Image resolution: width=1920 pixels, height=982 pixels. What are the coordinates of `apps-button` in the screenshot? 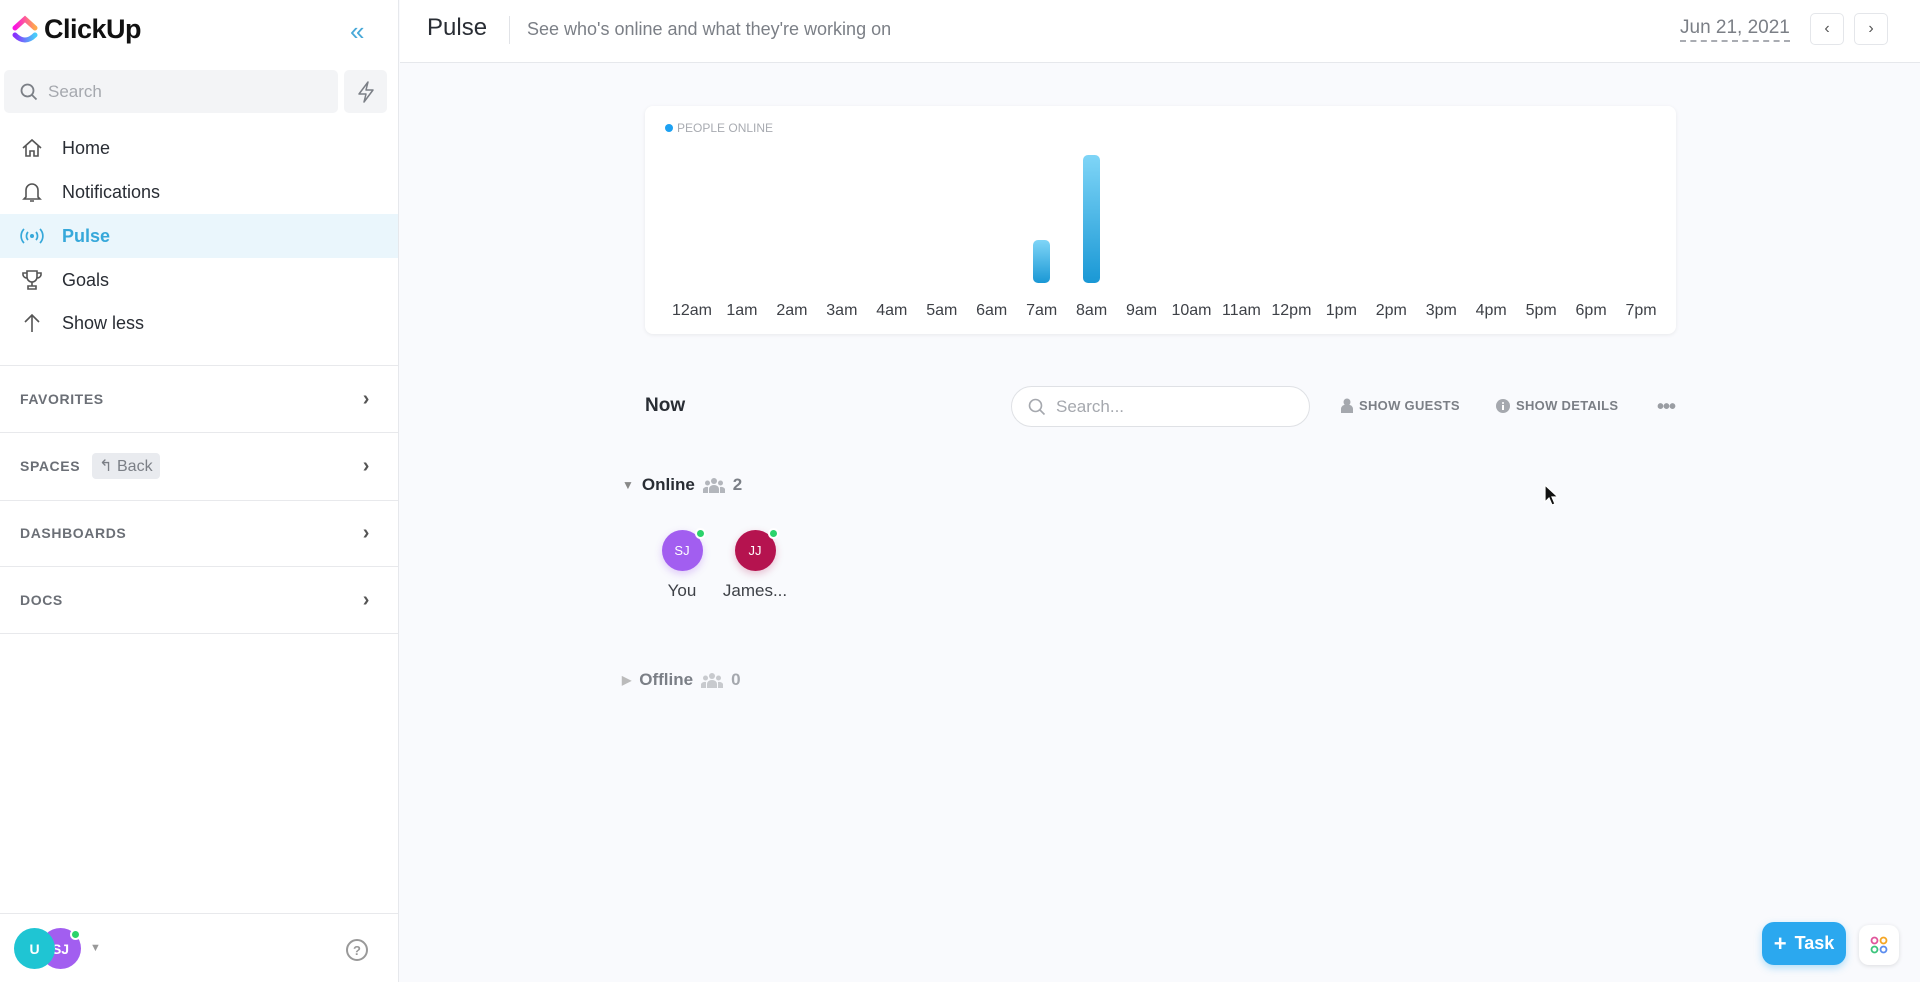 It's located at (1879, 945).